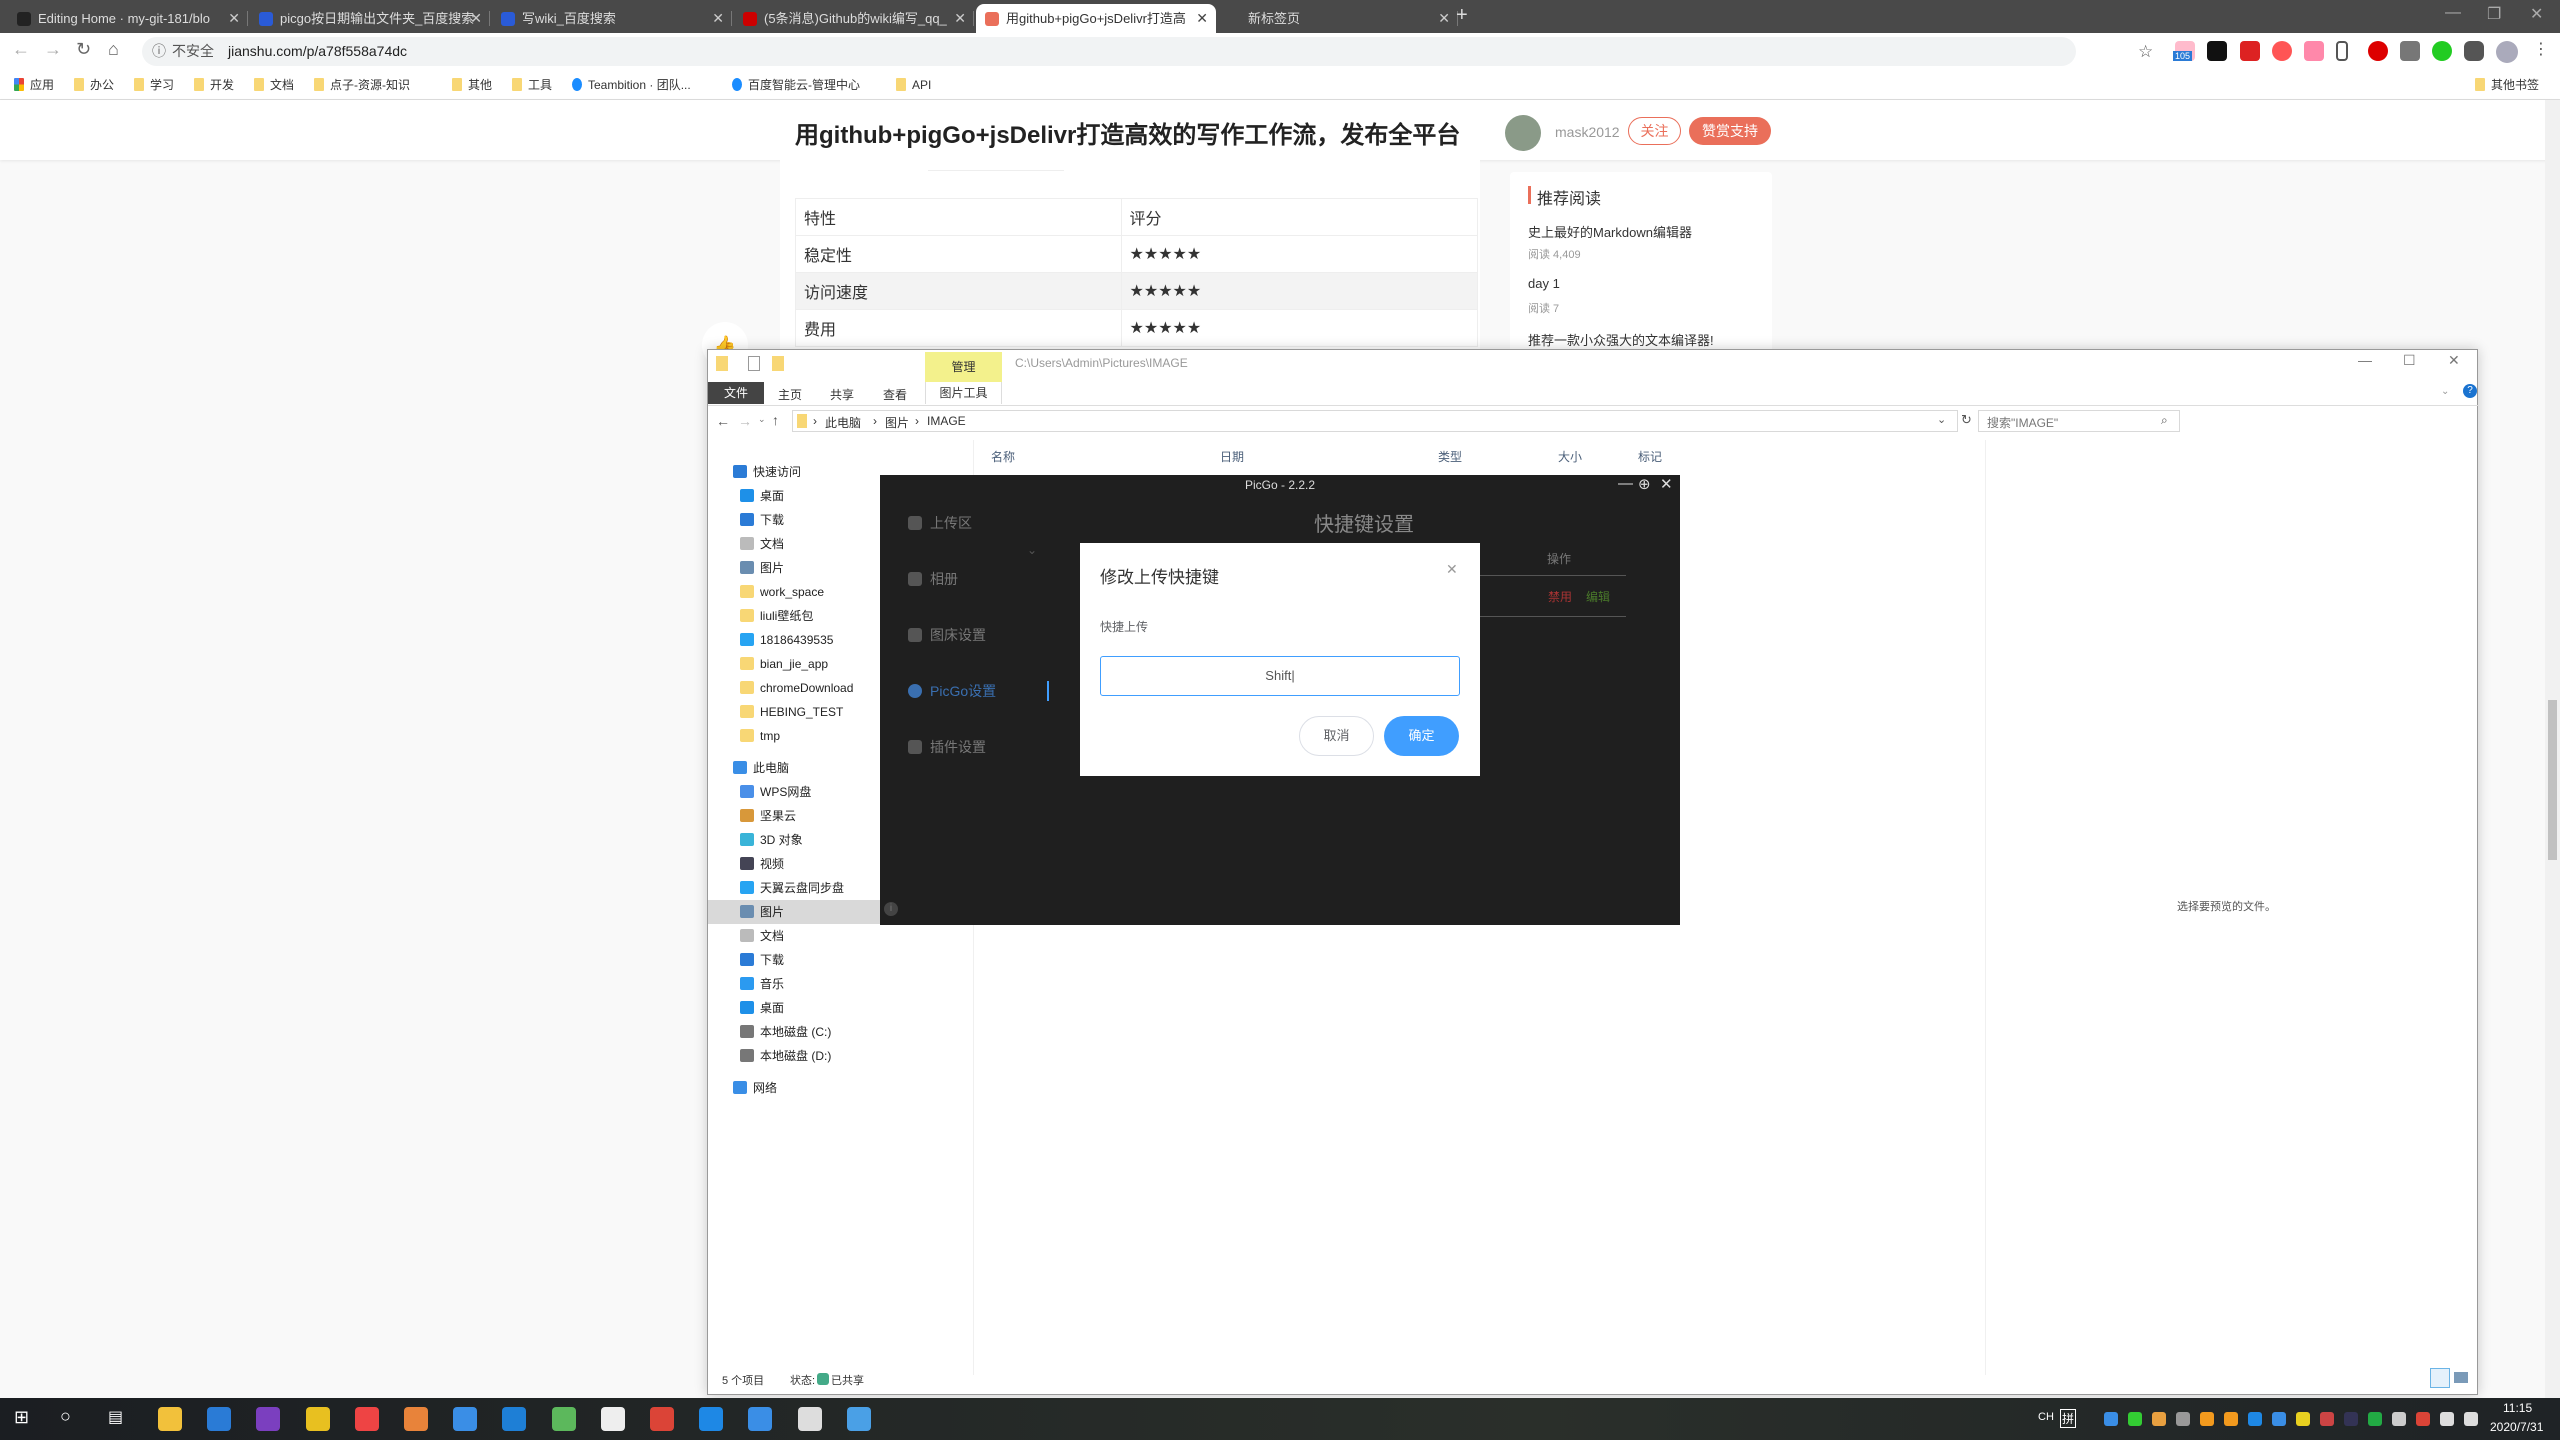 The height and width of the screenshot is (1440, 2560). Describe the element at coordinates (113, 49) in the screenshot. I see `home-icon: ⌂` at that location.